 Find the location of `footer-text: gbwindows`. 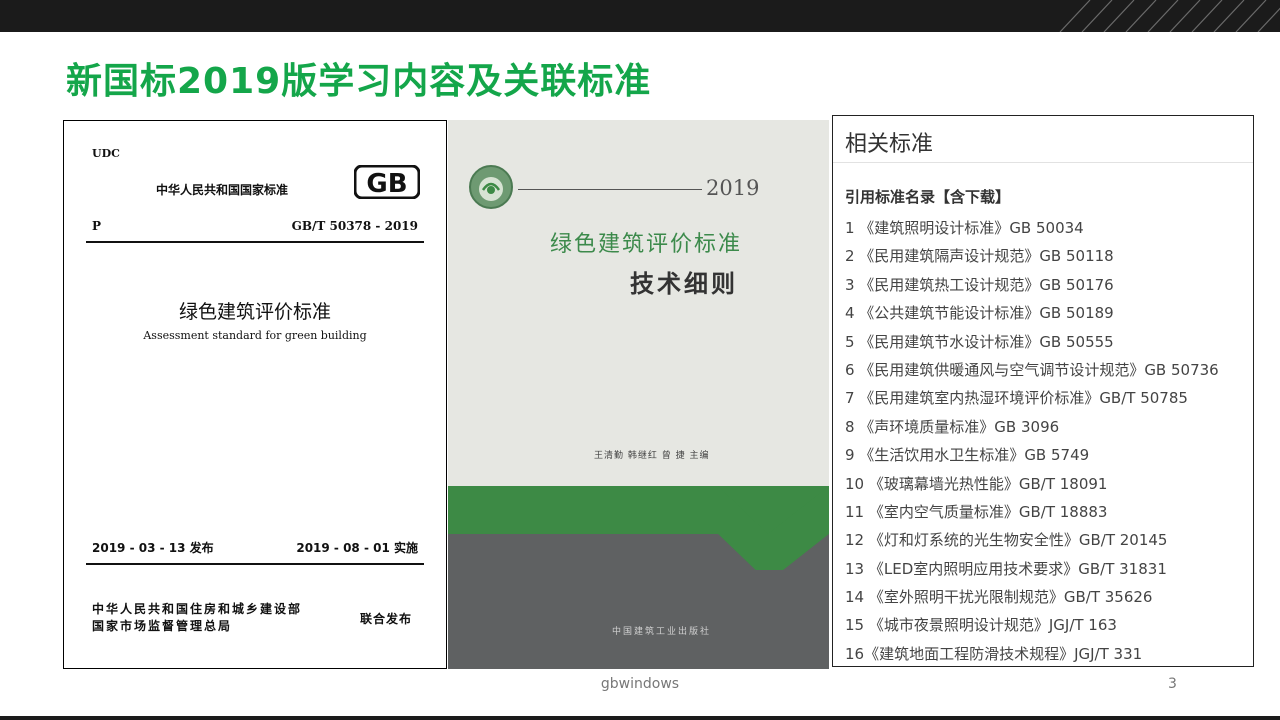

footer-text: gbwindows is located at coordinates (640, 684).